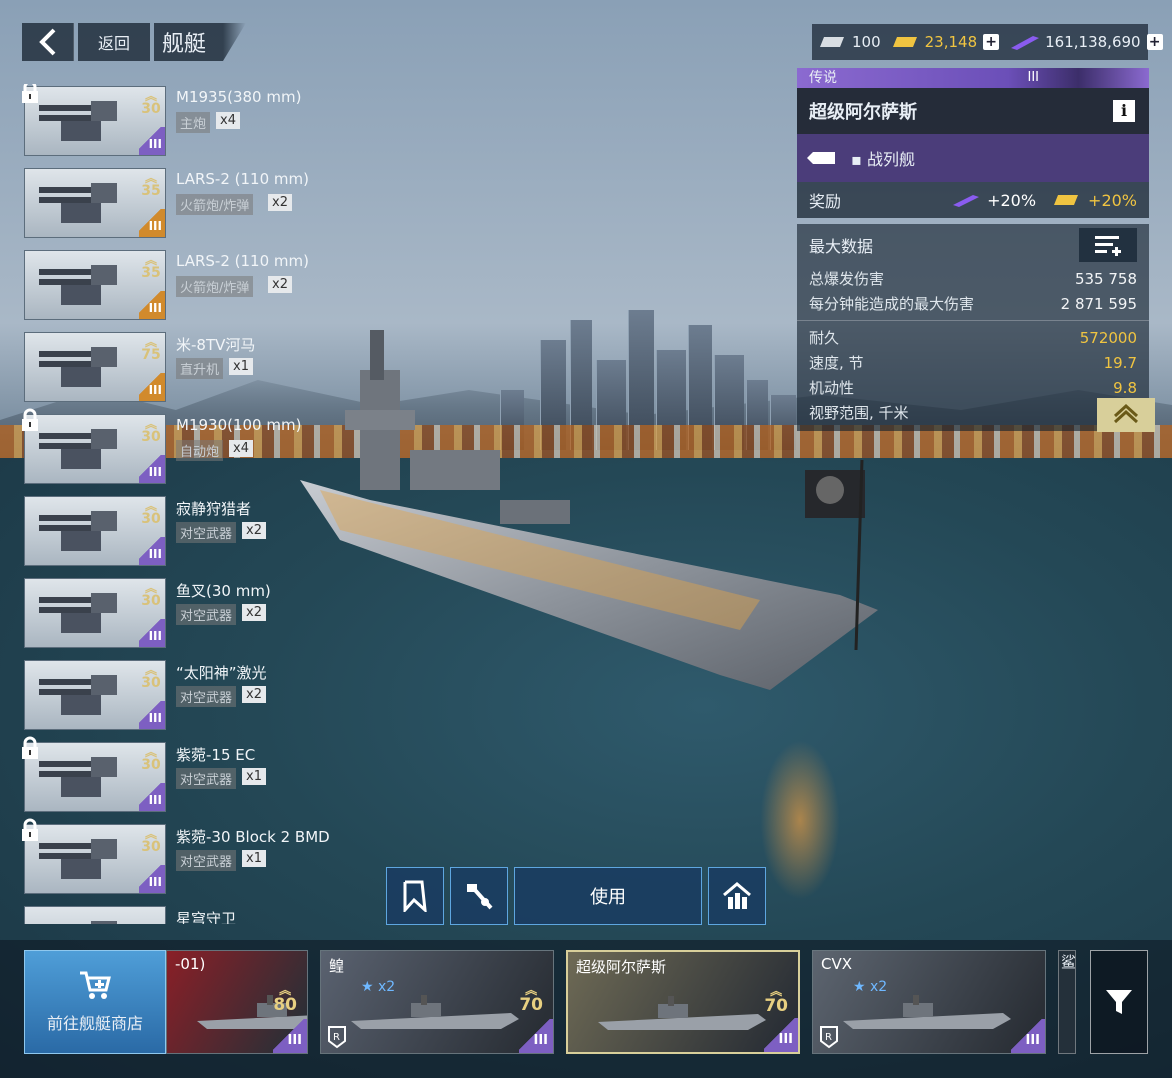 This screenshot has width=1172, height=1078. Describe the element at coordinates (1067, 1002) in the screenshot. I see `fleet-card-partial: 鲨` at that location.